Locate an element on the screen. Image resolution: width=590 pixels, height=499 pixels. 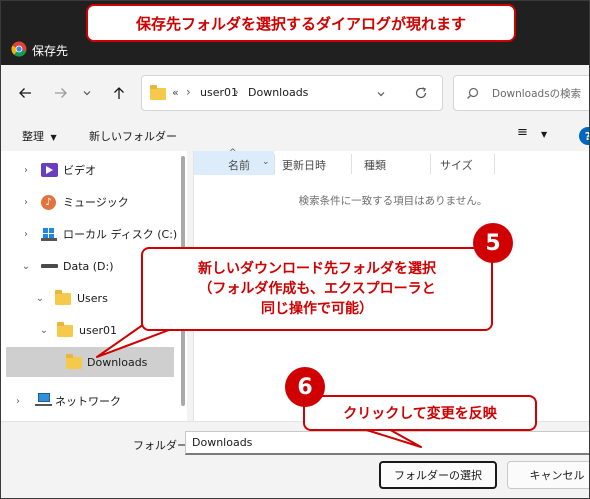
music-icon: ♪ is located at coordinates (48, 202).